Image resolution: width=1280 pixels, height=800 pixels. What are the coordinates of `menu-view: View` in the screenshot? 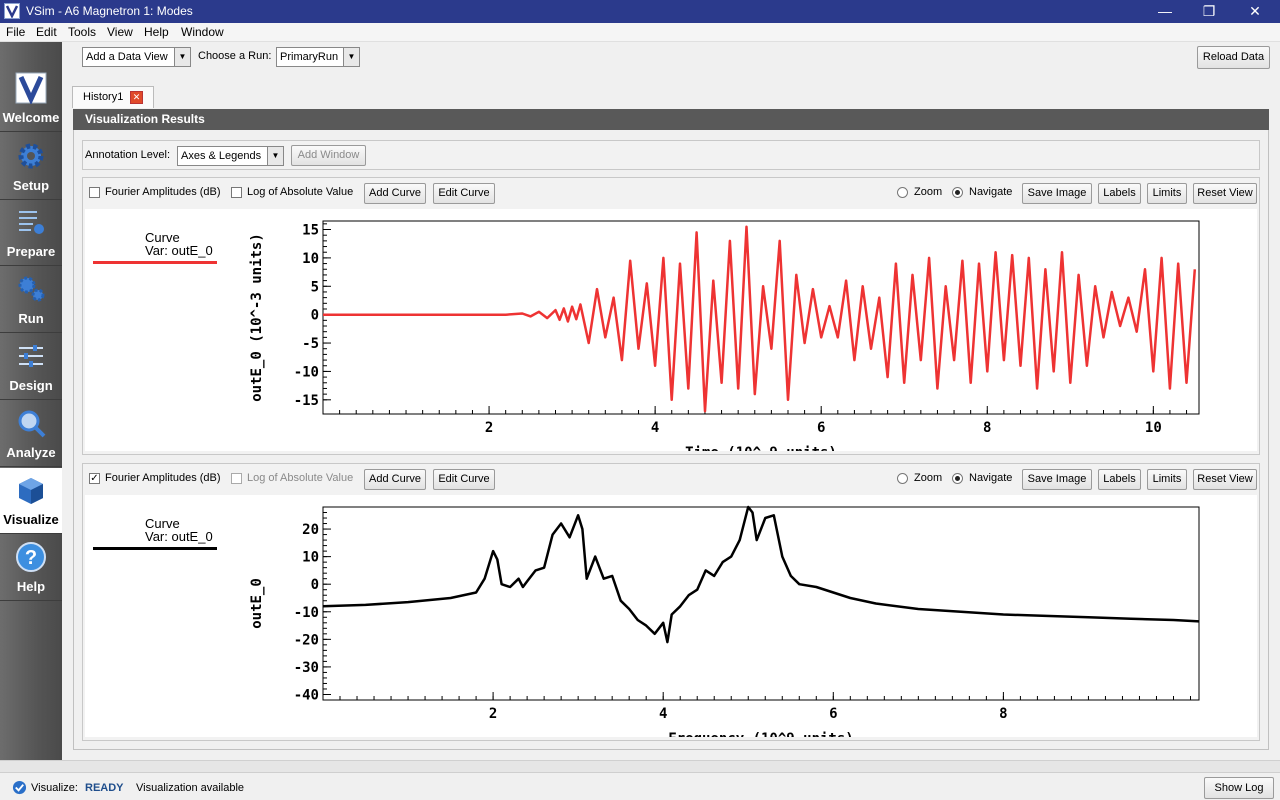 It's located at (120, 32).